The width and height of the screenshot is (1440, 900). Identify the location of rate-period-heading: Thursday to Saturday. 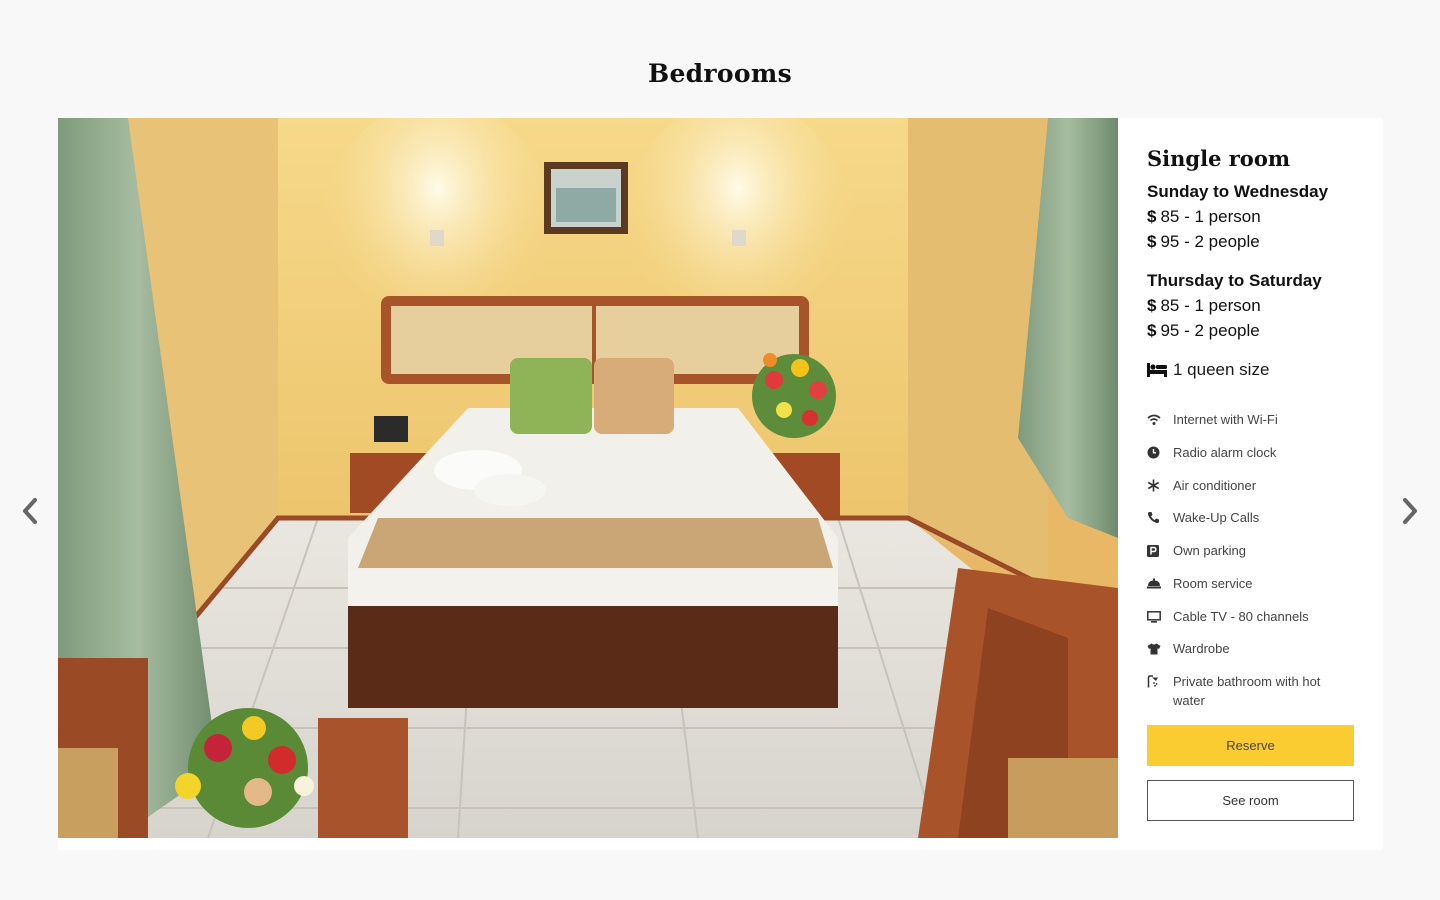
(1234, 280).